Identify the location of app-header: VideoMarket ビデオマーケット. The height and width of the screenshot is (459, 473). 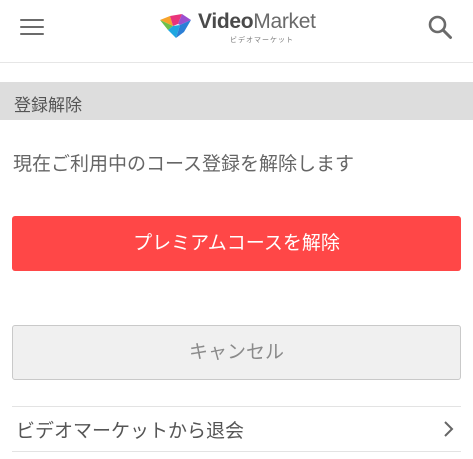
(236, 31).